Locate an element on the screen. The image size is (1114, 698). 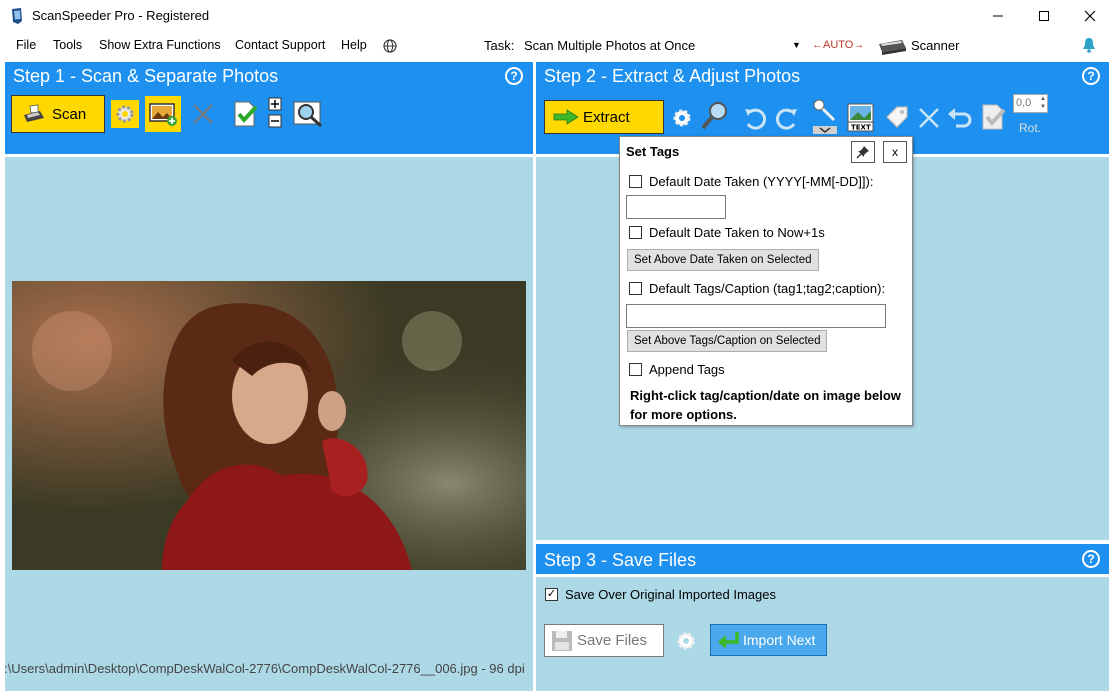
maximize-button is located at coordinates (1044, 16).